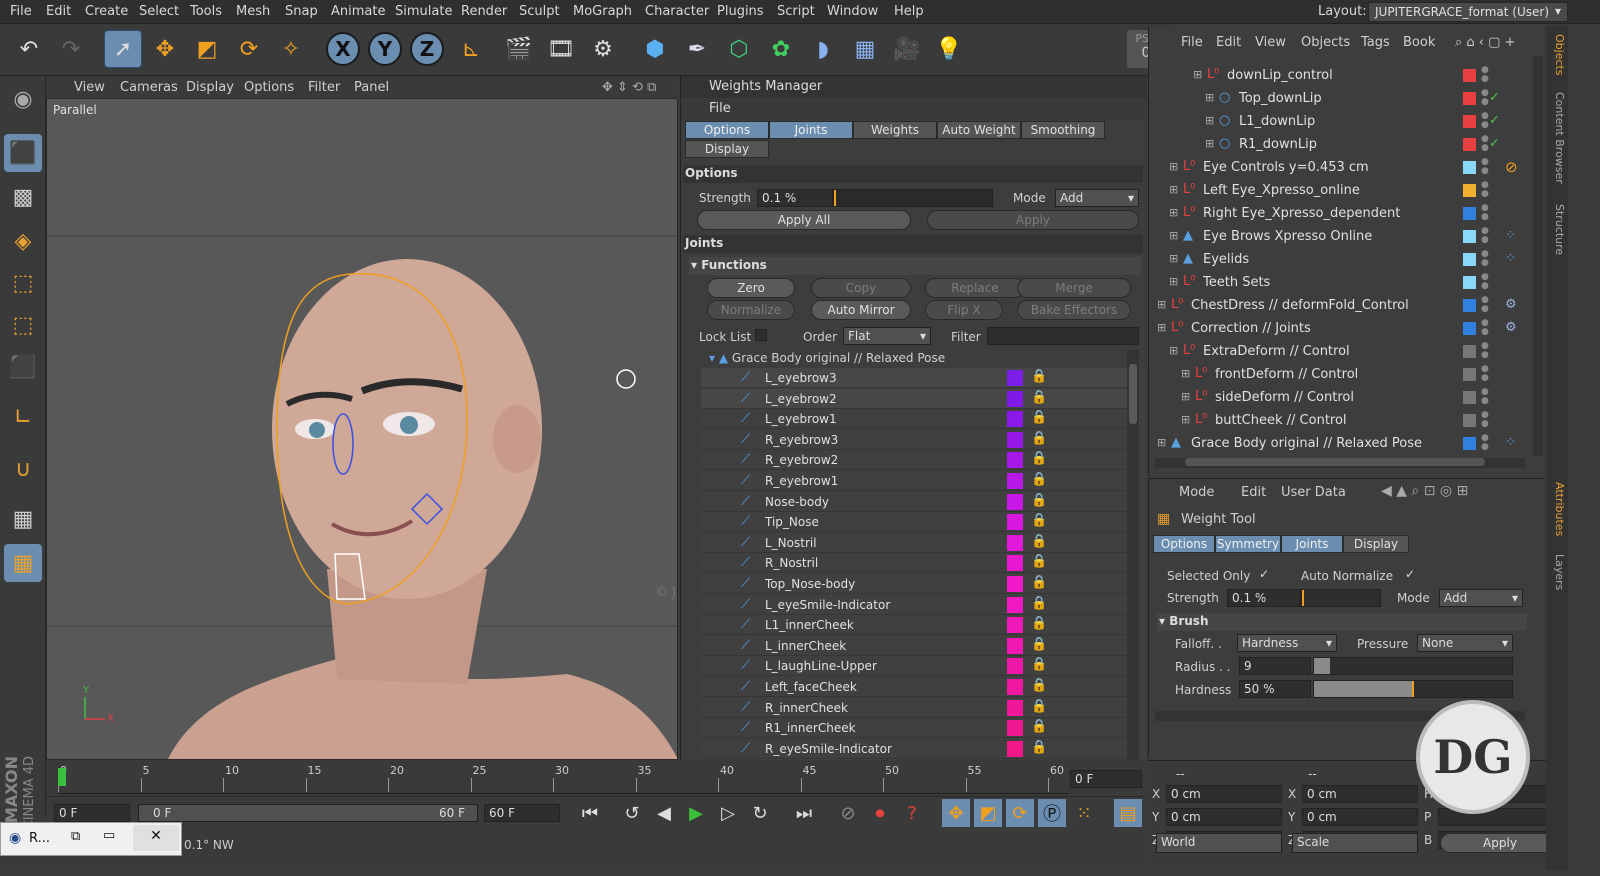 Image resolution: width=1600 pixels, height=876 pixels. What do you see at coordinates (796, 11) in the screenshot?
I see `menu-script: Script` at bounding box center [796, 11].